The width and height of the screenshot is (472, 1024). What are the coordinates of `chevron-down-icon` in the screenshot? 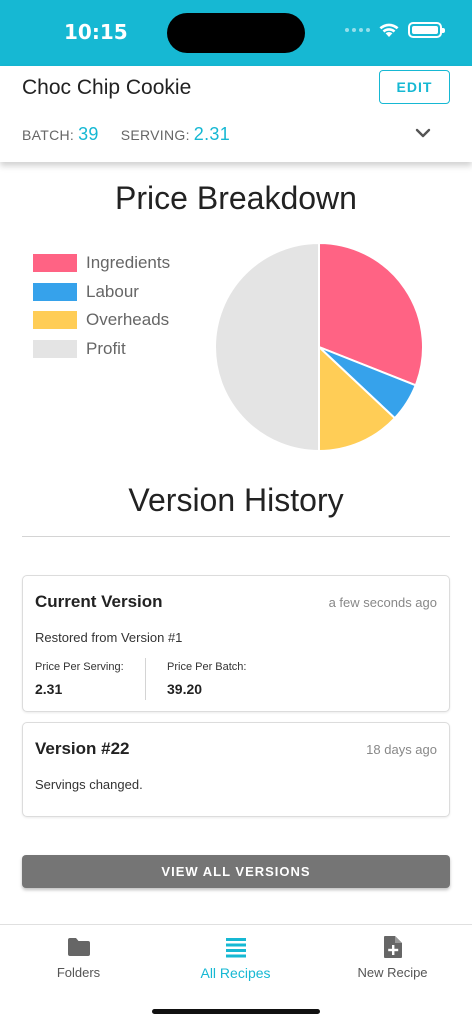 It's located at (423, 133).